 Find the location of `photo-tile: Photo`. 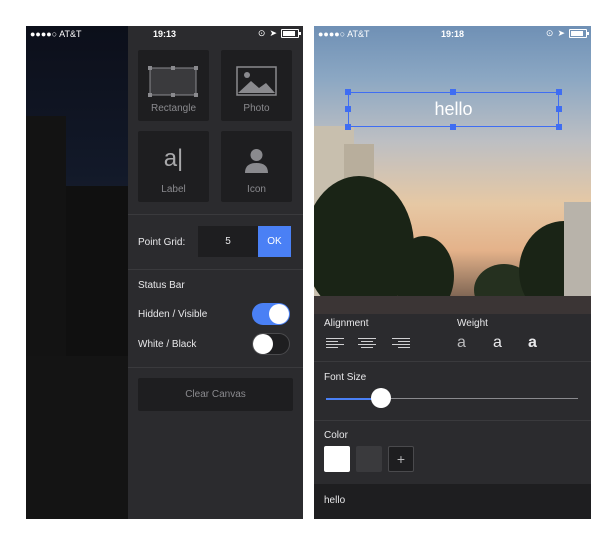

photo-tile: Photo is located at coordinates (256, 85).